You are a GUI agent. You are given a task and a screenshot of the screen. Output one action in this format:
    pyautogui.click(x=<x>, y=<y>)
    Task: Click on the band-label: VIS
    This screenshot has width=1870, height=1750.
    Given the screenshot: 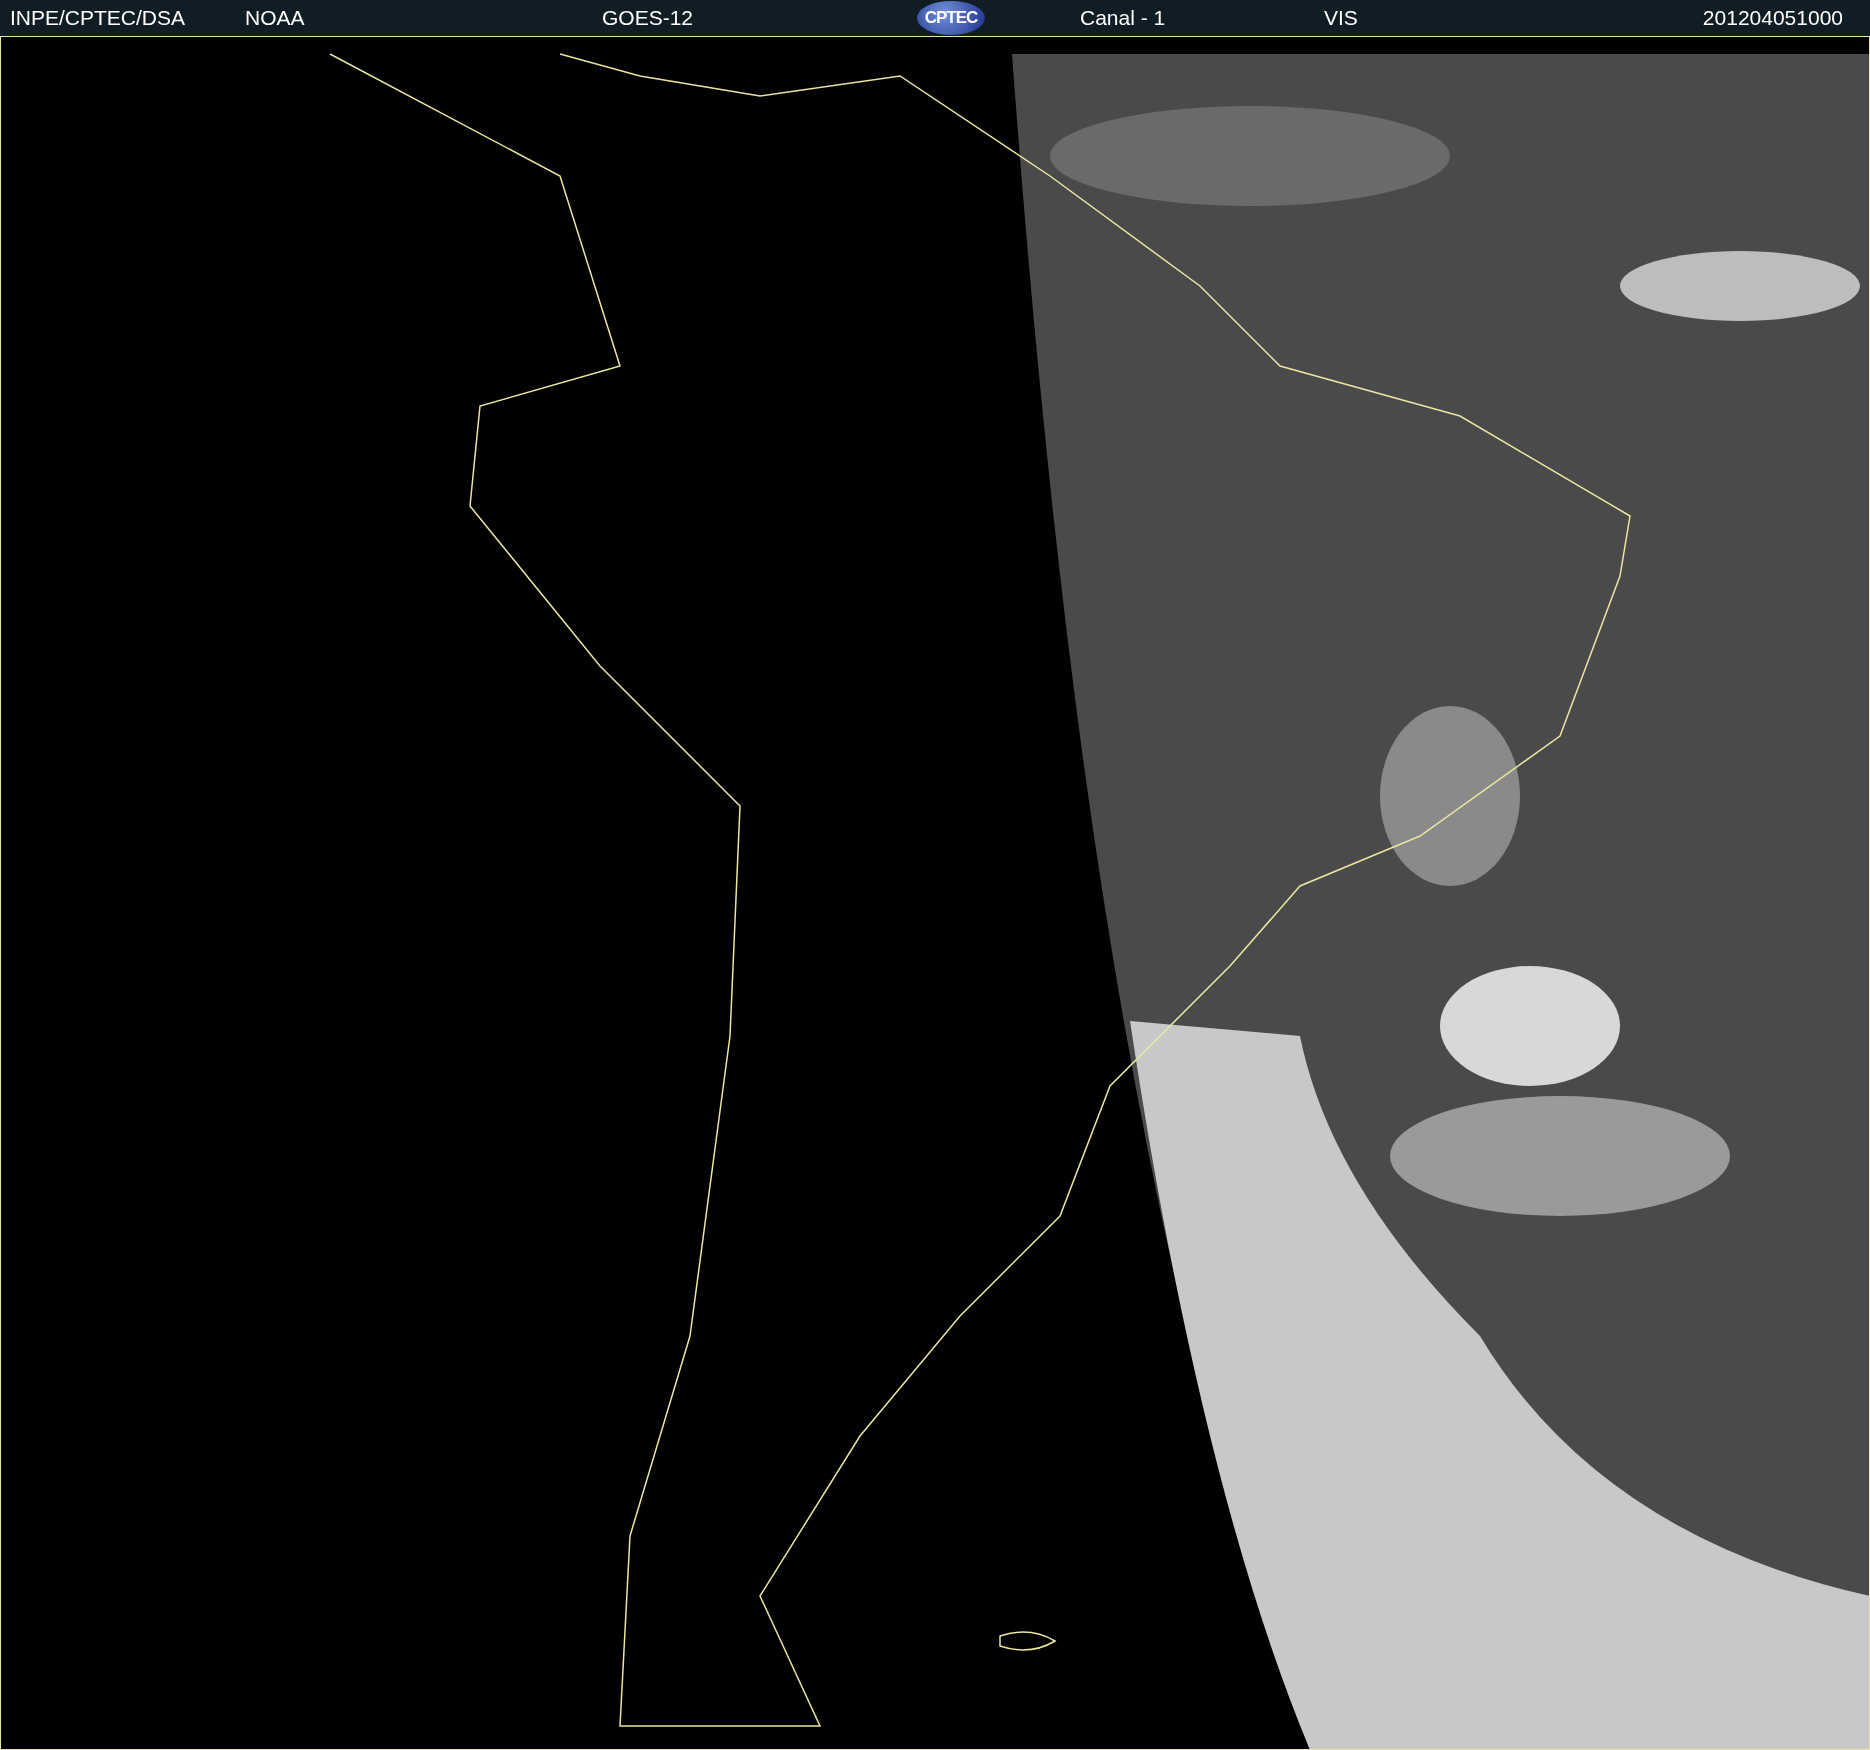 What is the action you would take?
    pyautogui.click(x=1341, y=18)
    